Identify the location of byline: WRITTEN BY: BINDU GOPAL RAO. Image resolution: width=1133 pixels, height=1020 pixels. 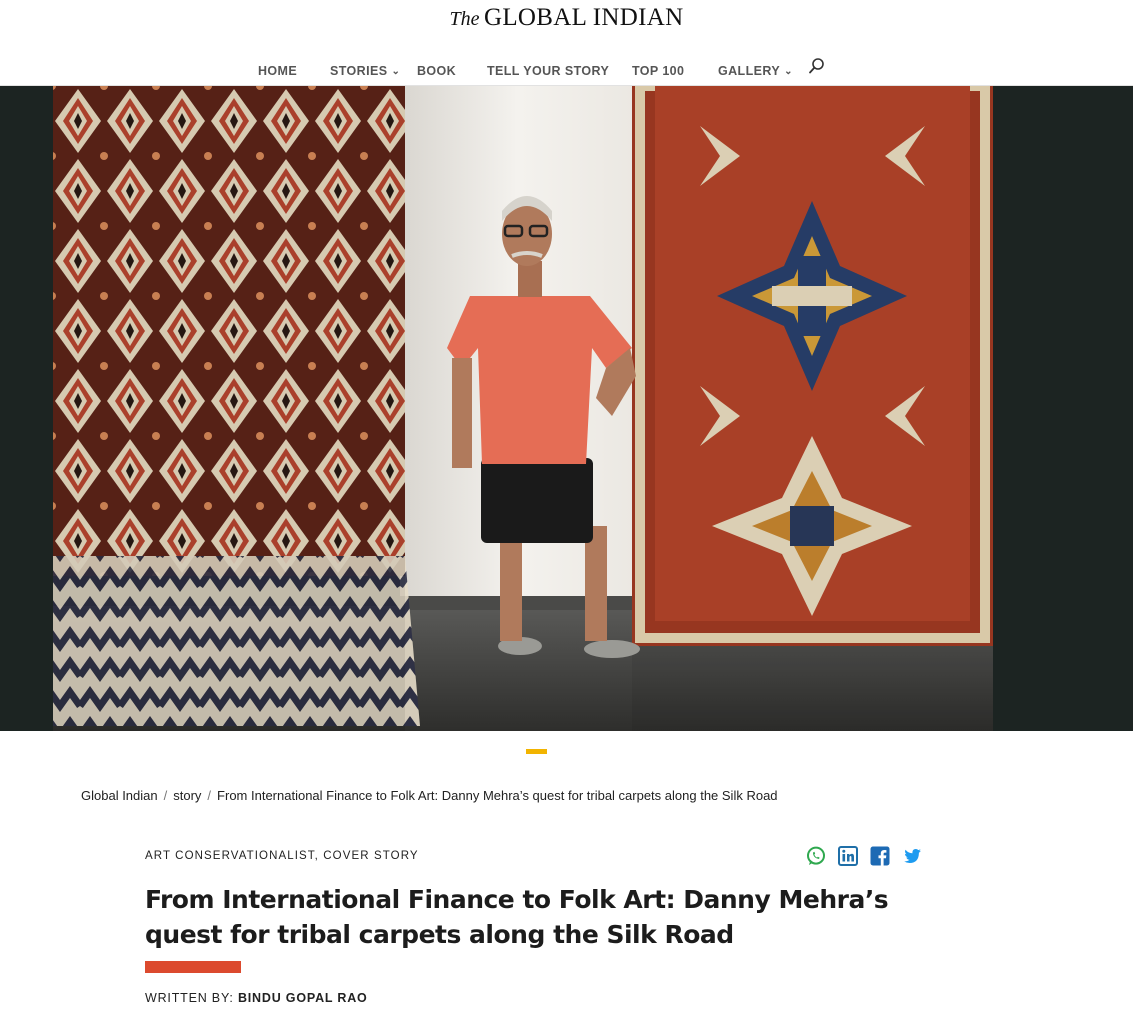
(256, 998).